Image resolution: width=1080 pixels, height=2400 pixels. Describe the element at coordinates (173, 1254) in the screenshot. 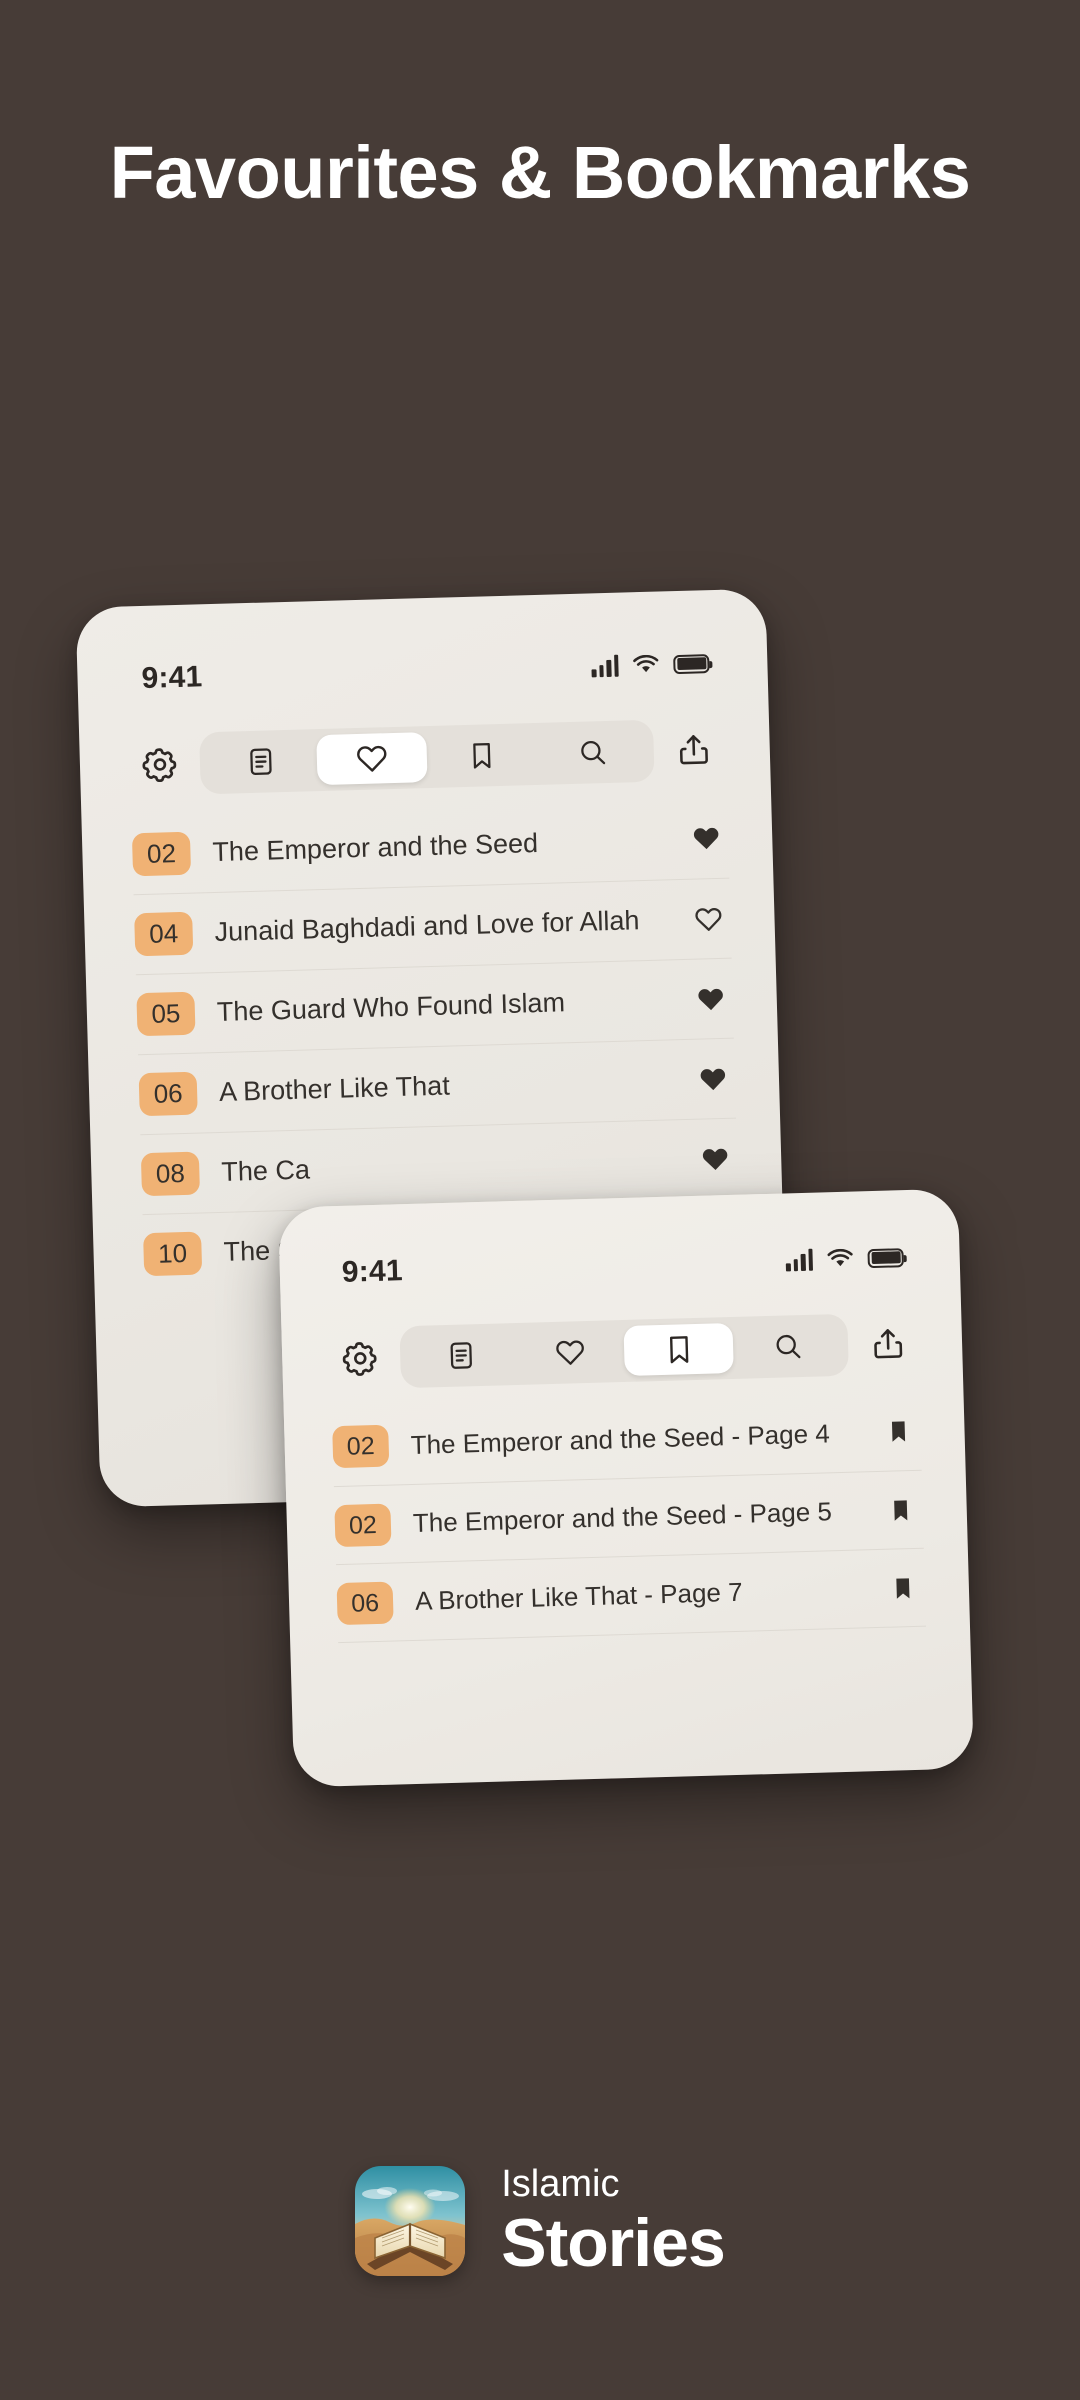

I see `story-number-badge: 10` at that location.